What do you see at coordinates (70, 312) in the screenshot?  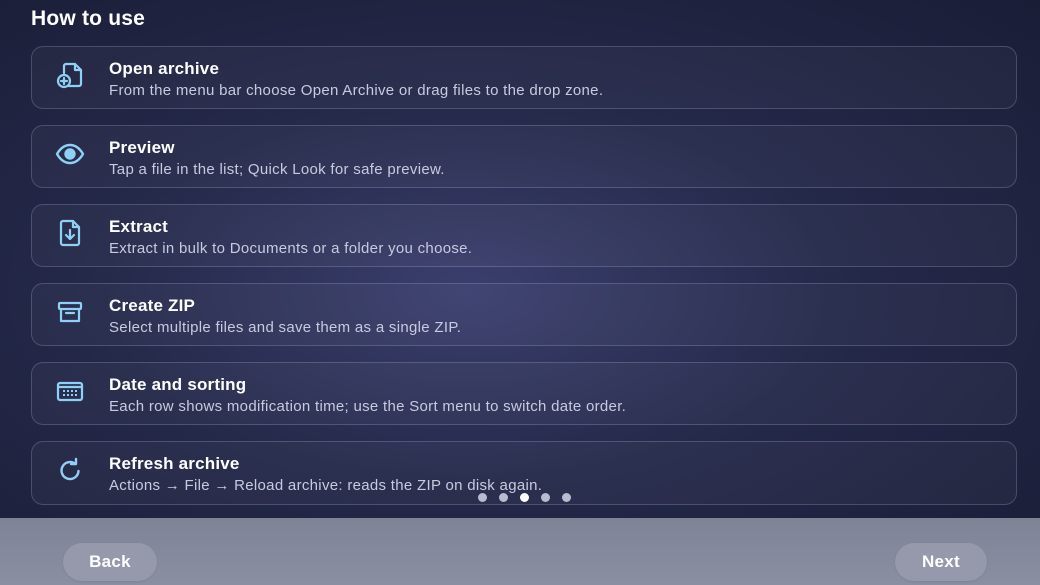 I see `archive-box-icon` at bounding box center [70, 312].